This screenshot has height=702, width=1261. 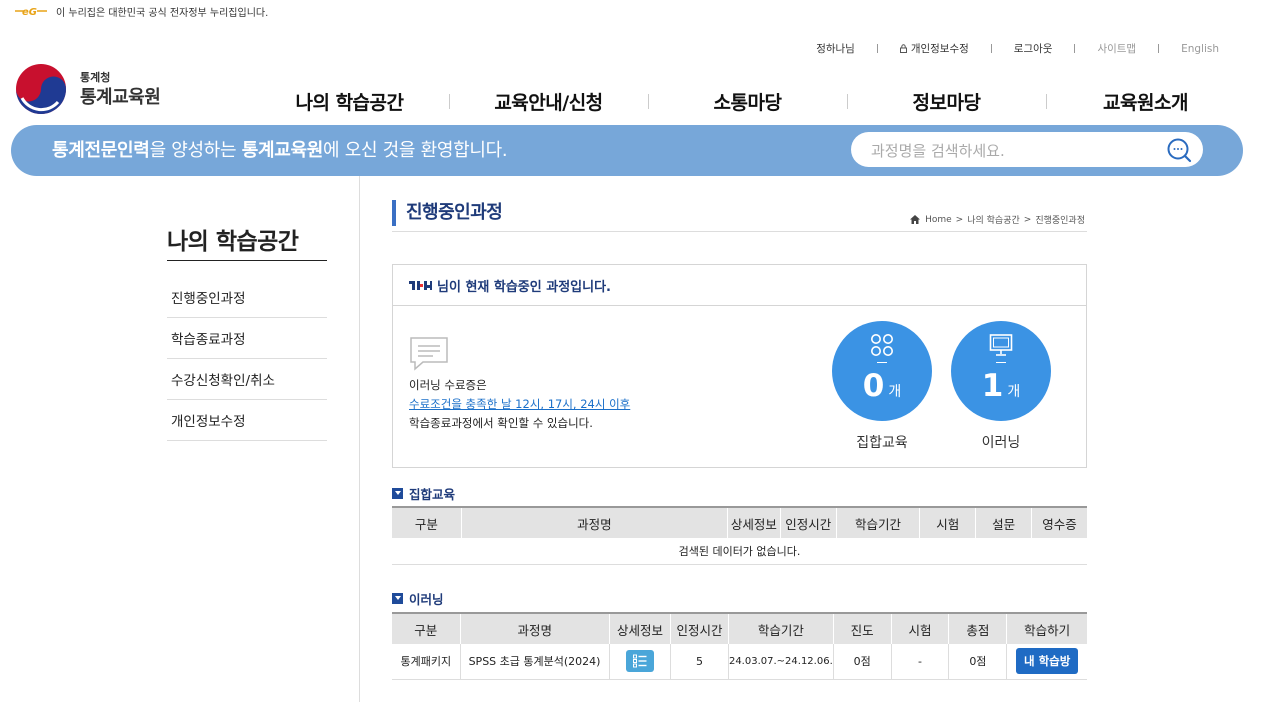 I want to click on nav-education-info: 교육안내/신청, so click(x=548, y=101).